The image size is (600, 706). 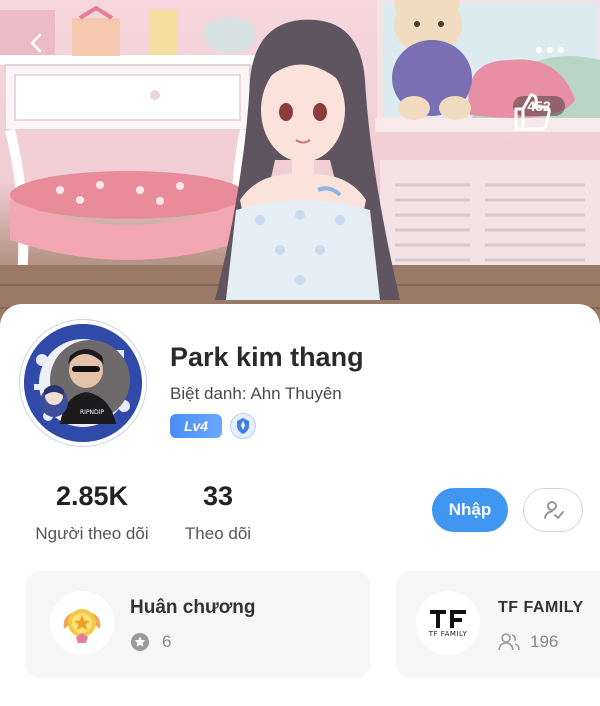 What do you see at coordinates (198, 624) in the screenshot?
I see `medal-card: Huân chương 6` at bounding box center [198, 624].